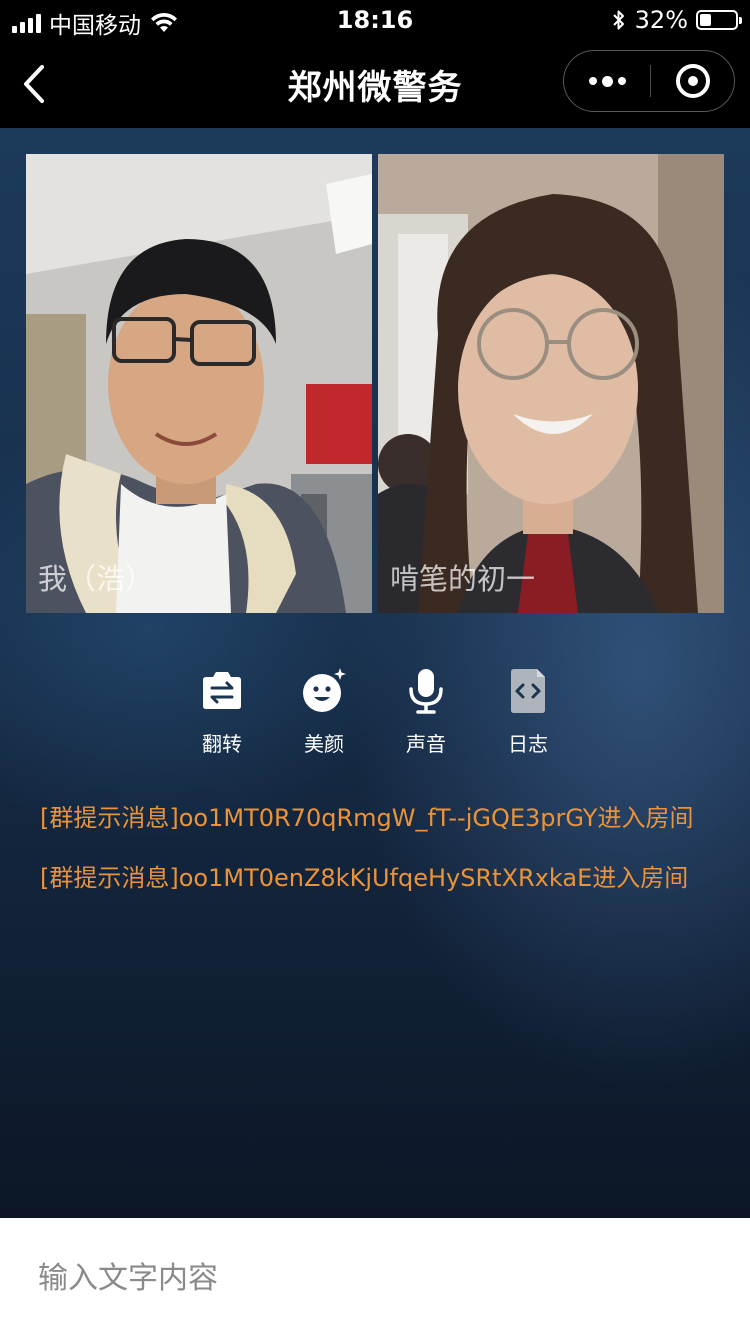  What do you see at coordinates (375, 84) in the screenshot?
I see `nav-bar: 郑州微警务` at bounding box center [375, 84].